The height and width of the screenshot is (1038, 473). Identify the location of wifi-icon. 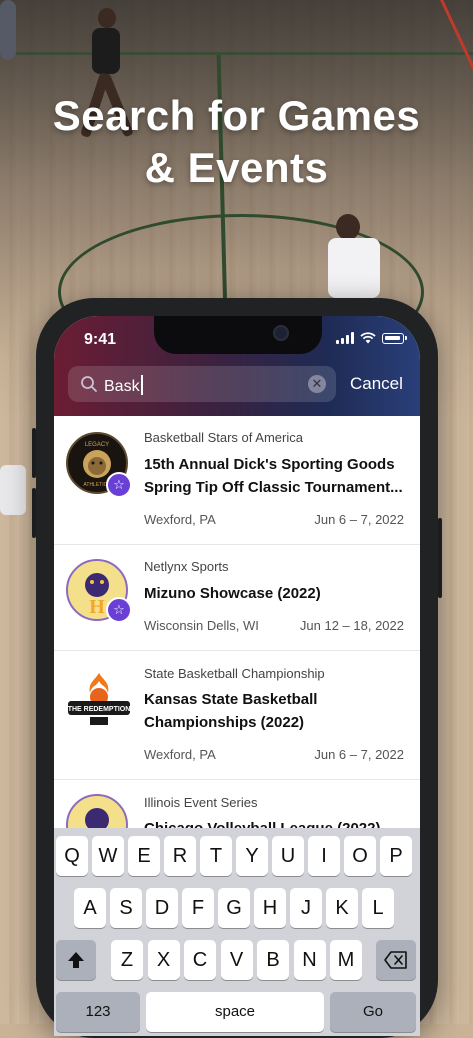
(368, 338).